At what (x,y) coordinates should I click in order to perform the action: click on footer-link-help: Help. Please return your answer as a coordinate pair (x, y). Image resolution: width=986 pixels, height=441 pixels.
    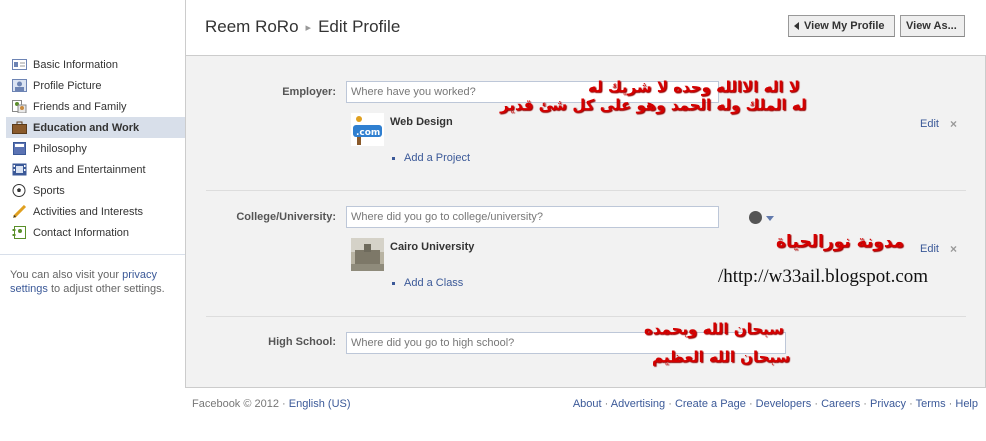
    Looking at the image, I should click on (966, 404).